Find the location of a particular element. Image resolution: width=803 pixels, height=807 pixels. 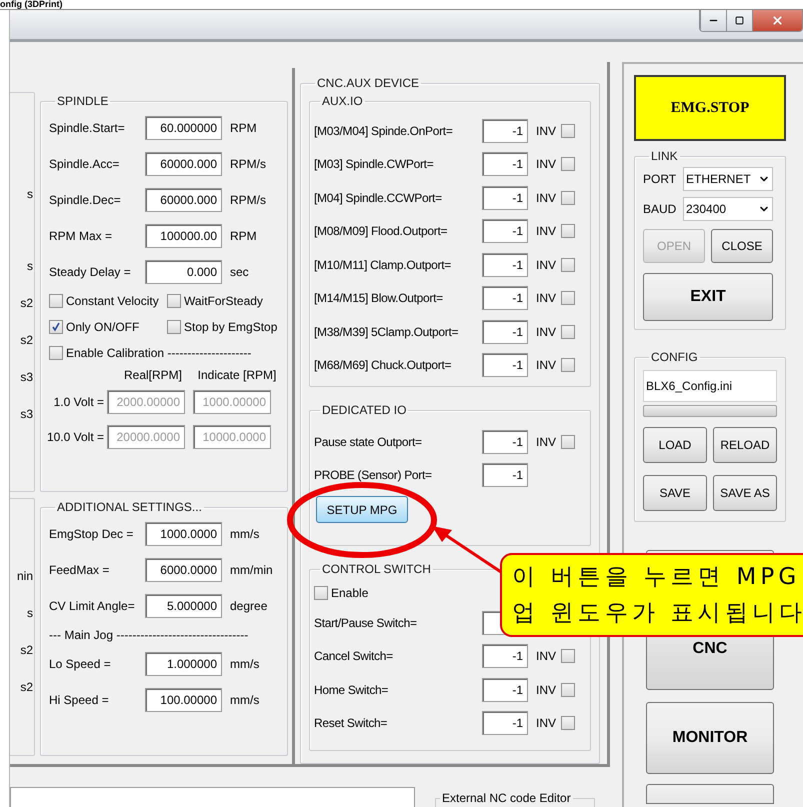

input-field: 100.00000 is located at coordinates (183, 700).